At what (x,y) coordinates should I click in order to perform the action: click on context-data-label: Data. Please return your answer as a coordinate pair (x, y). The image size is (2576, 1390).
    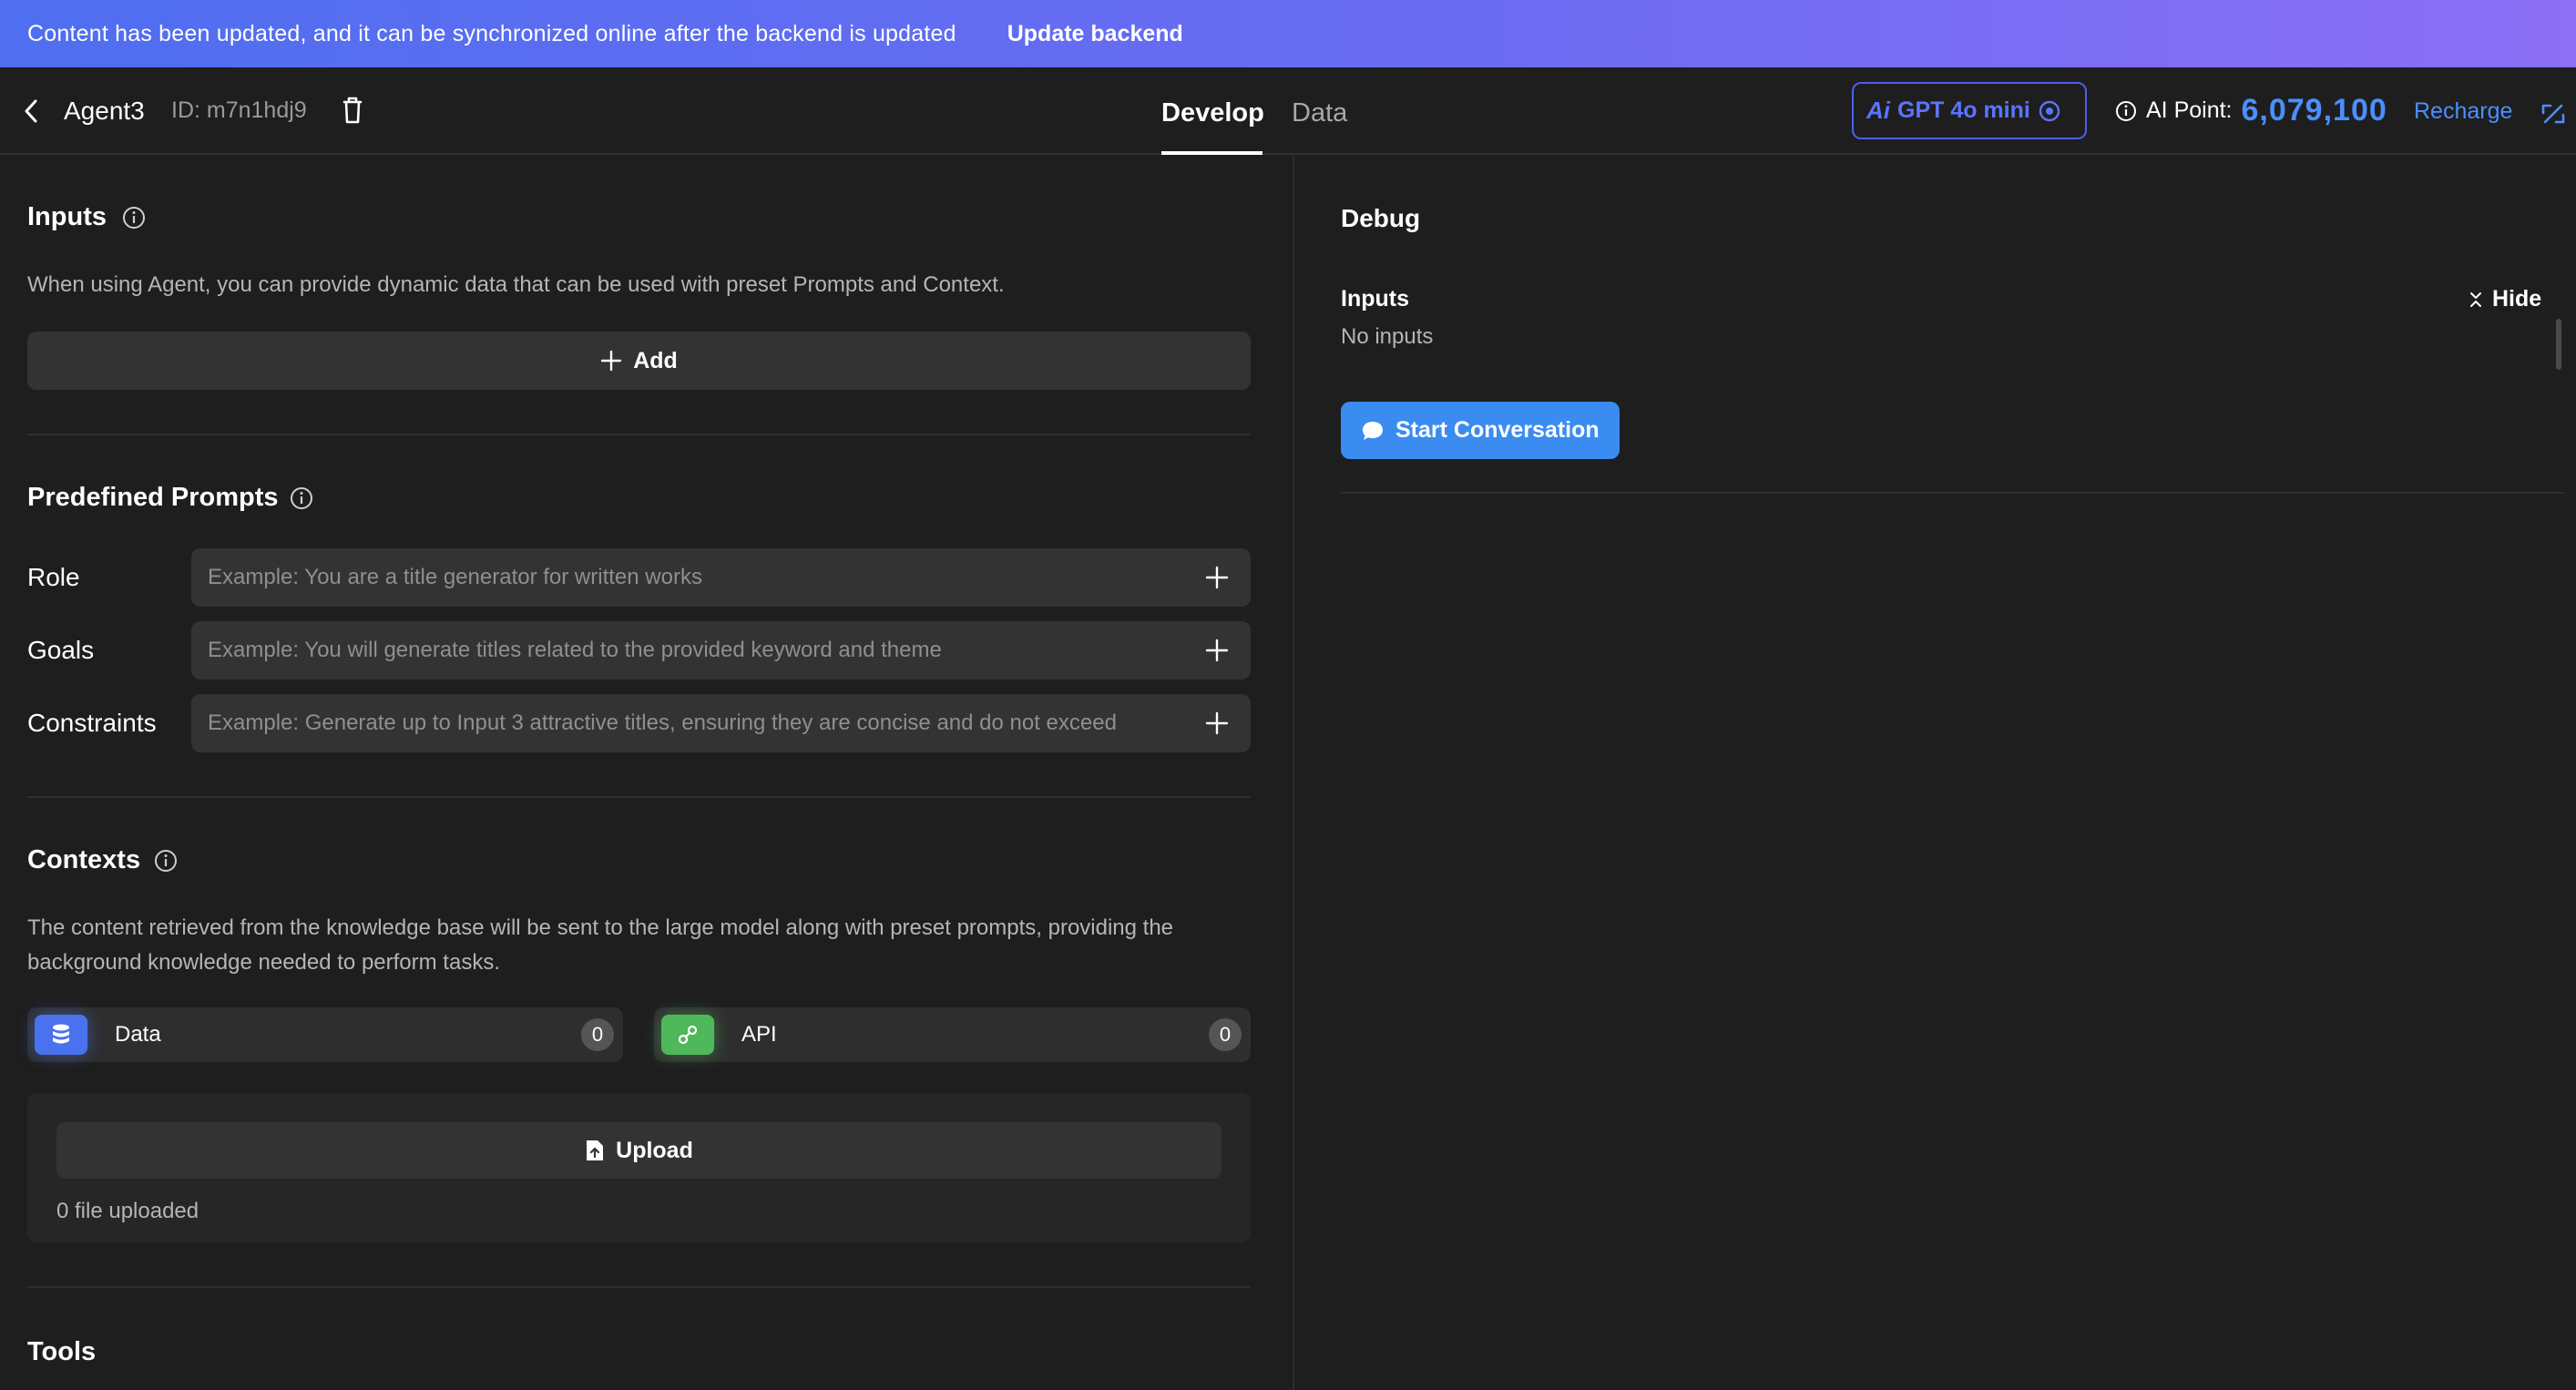
    Looking at the image, I should click on (138, 1034).